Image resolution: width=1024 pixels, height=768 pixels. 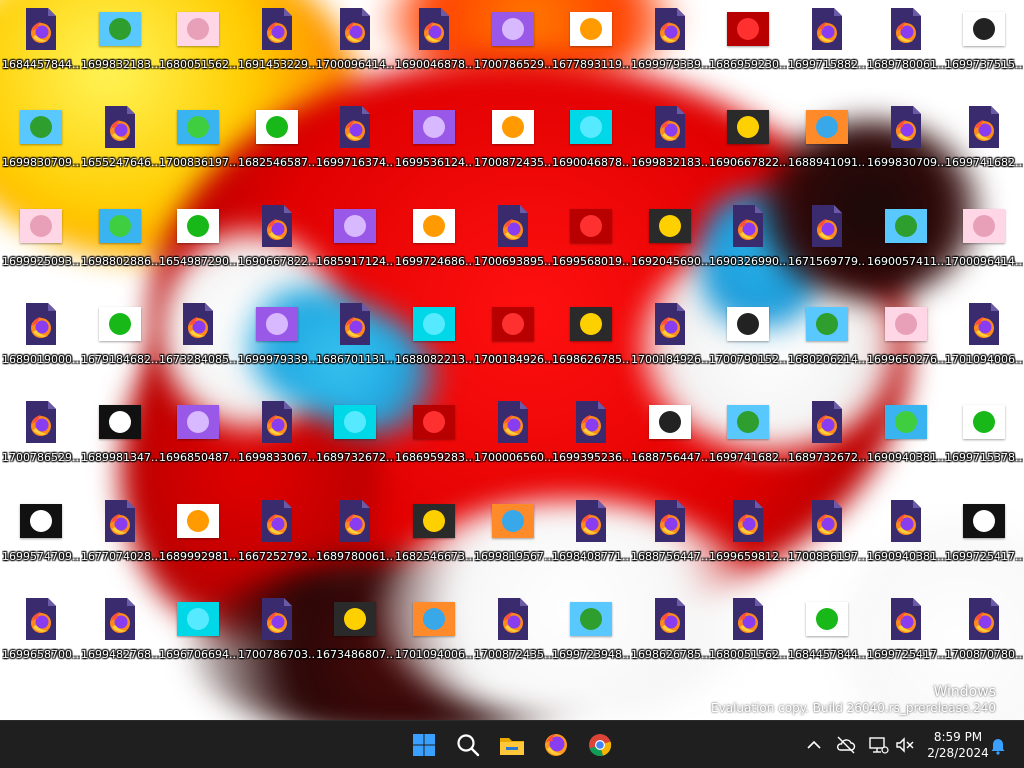 I want to click on volume-button, so click(x=904, y=745).